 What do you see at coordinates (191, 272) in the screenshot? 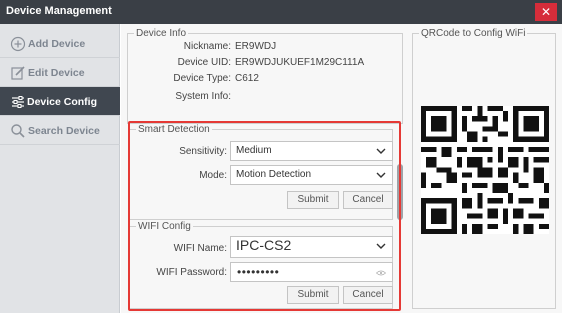
I see `wifi-password-label: WIFI Password:` at bounding box center [191, 272].